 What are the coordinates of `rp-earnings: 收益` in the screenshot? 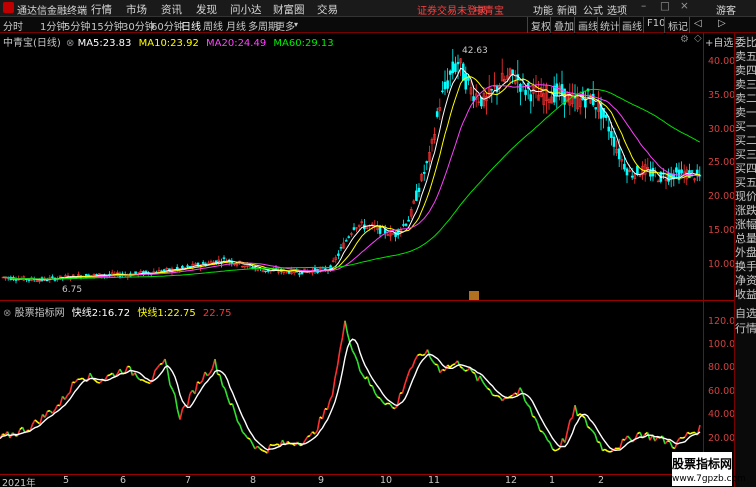 It's located at (745, 295).